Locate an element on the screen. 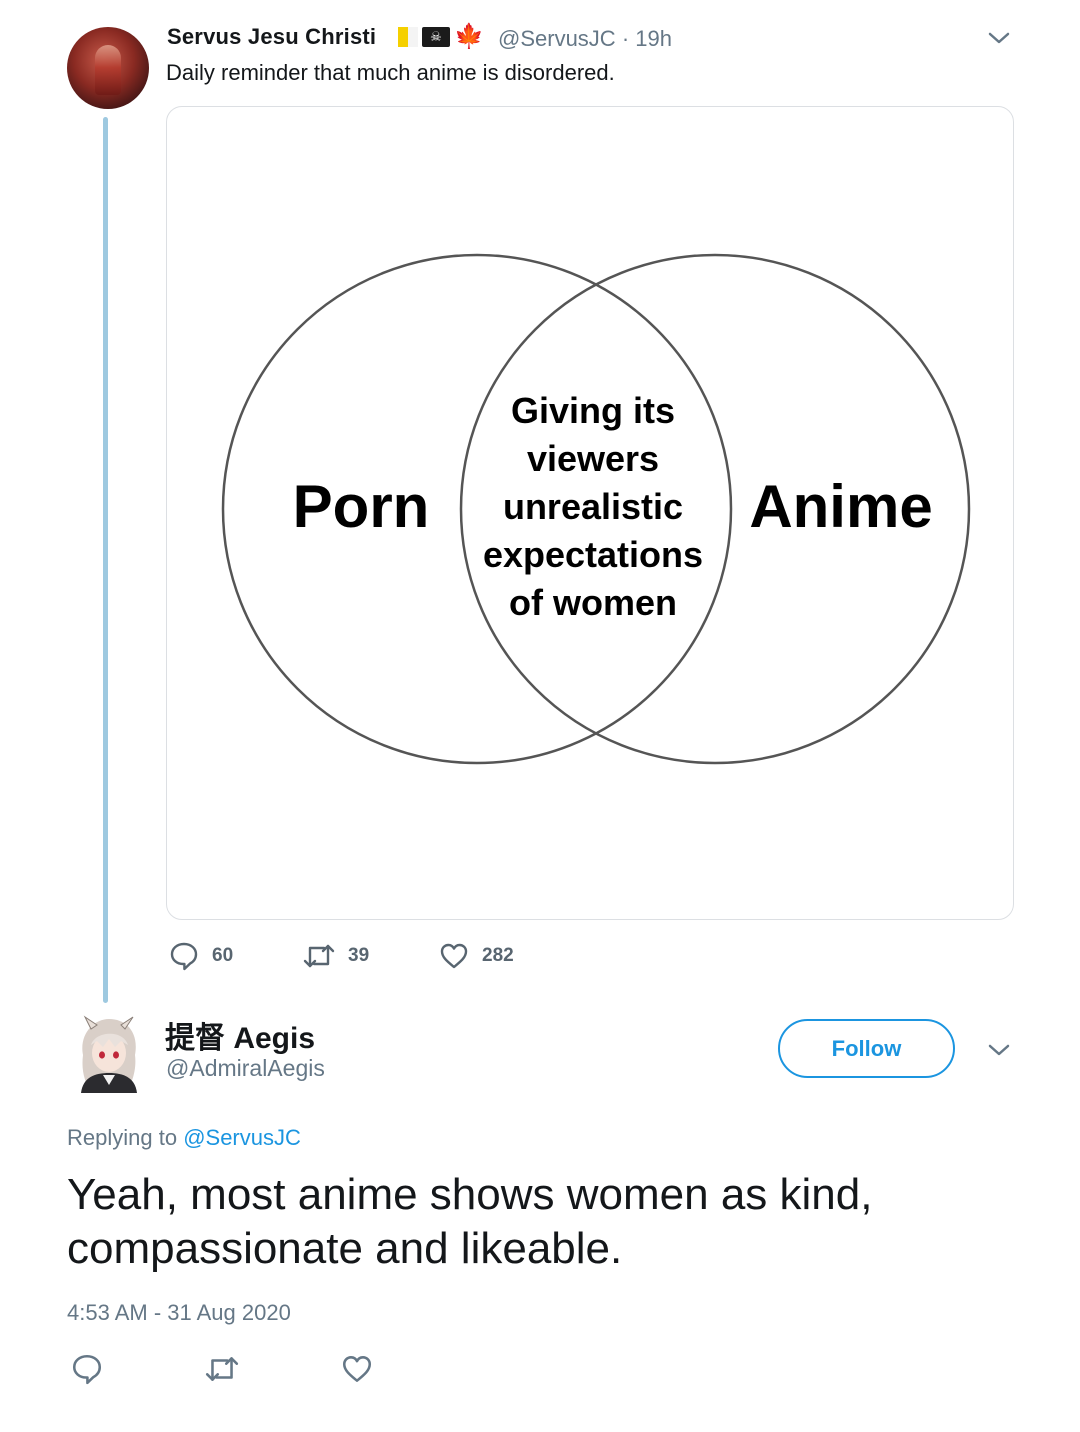  reply-author-handle: @AdmiralAegis is located at coordinates (245, 1068).